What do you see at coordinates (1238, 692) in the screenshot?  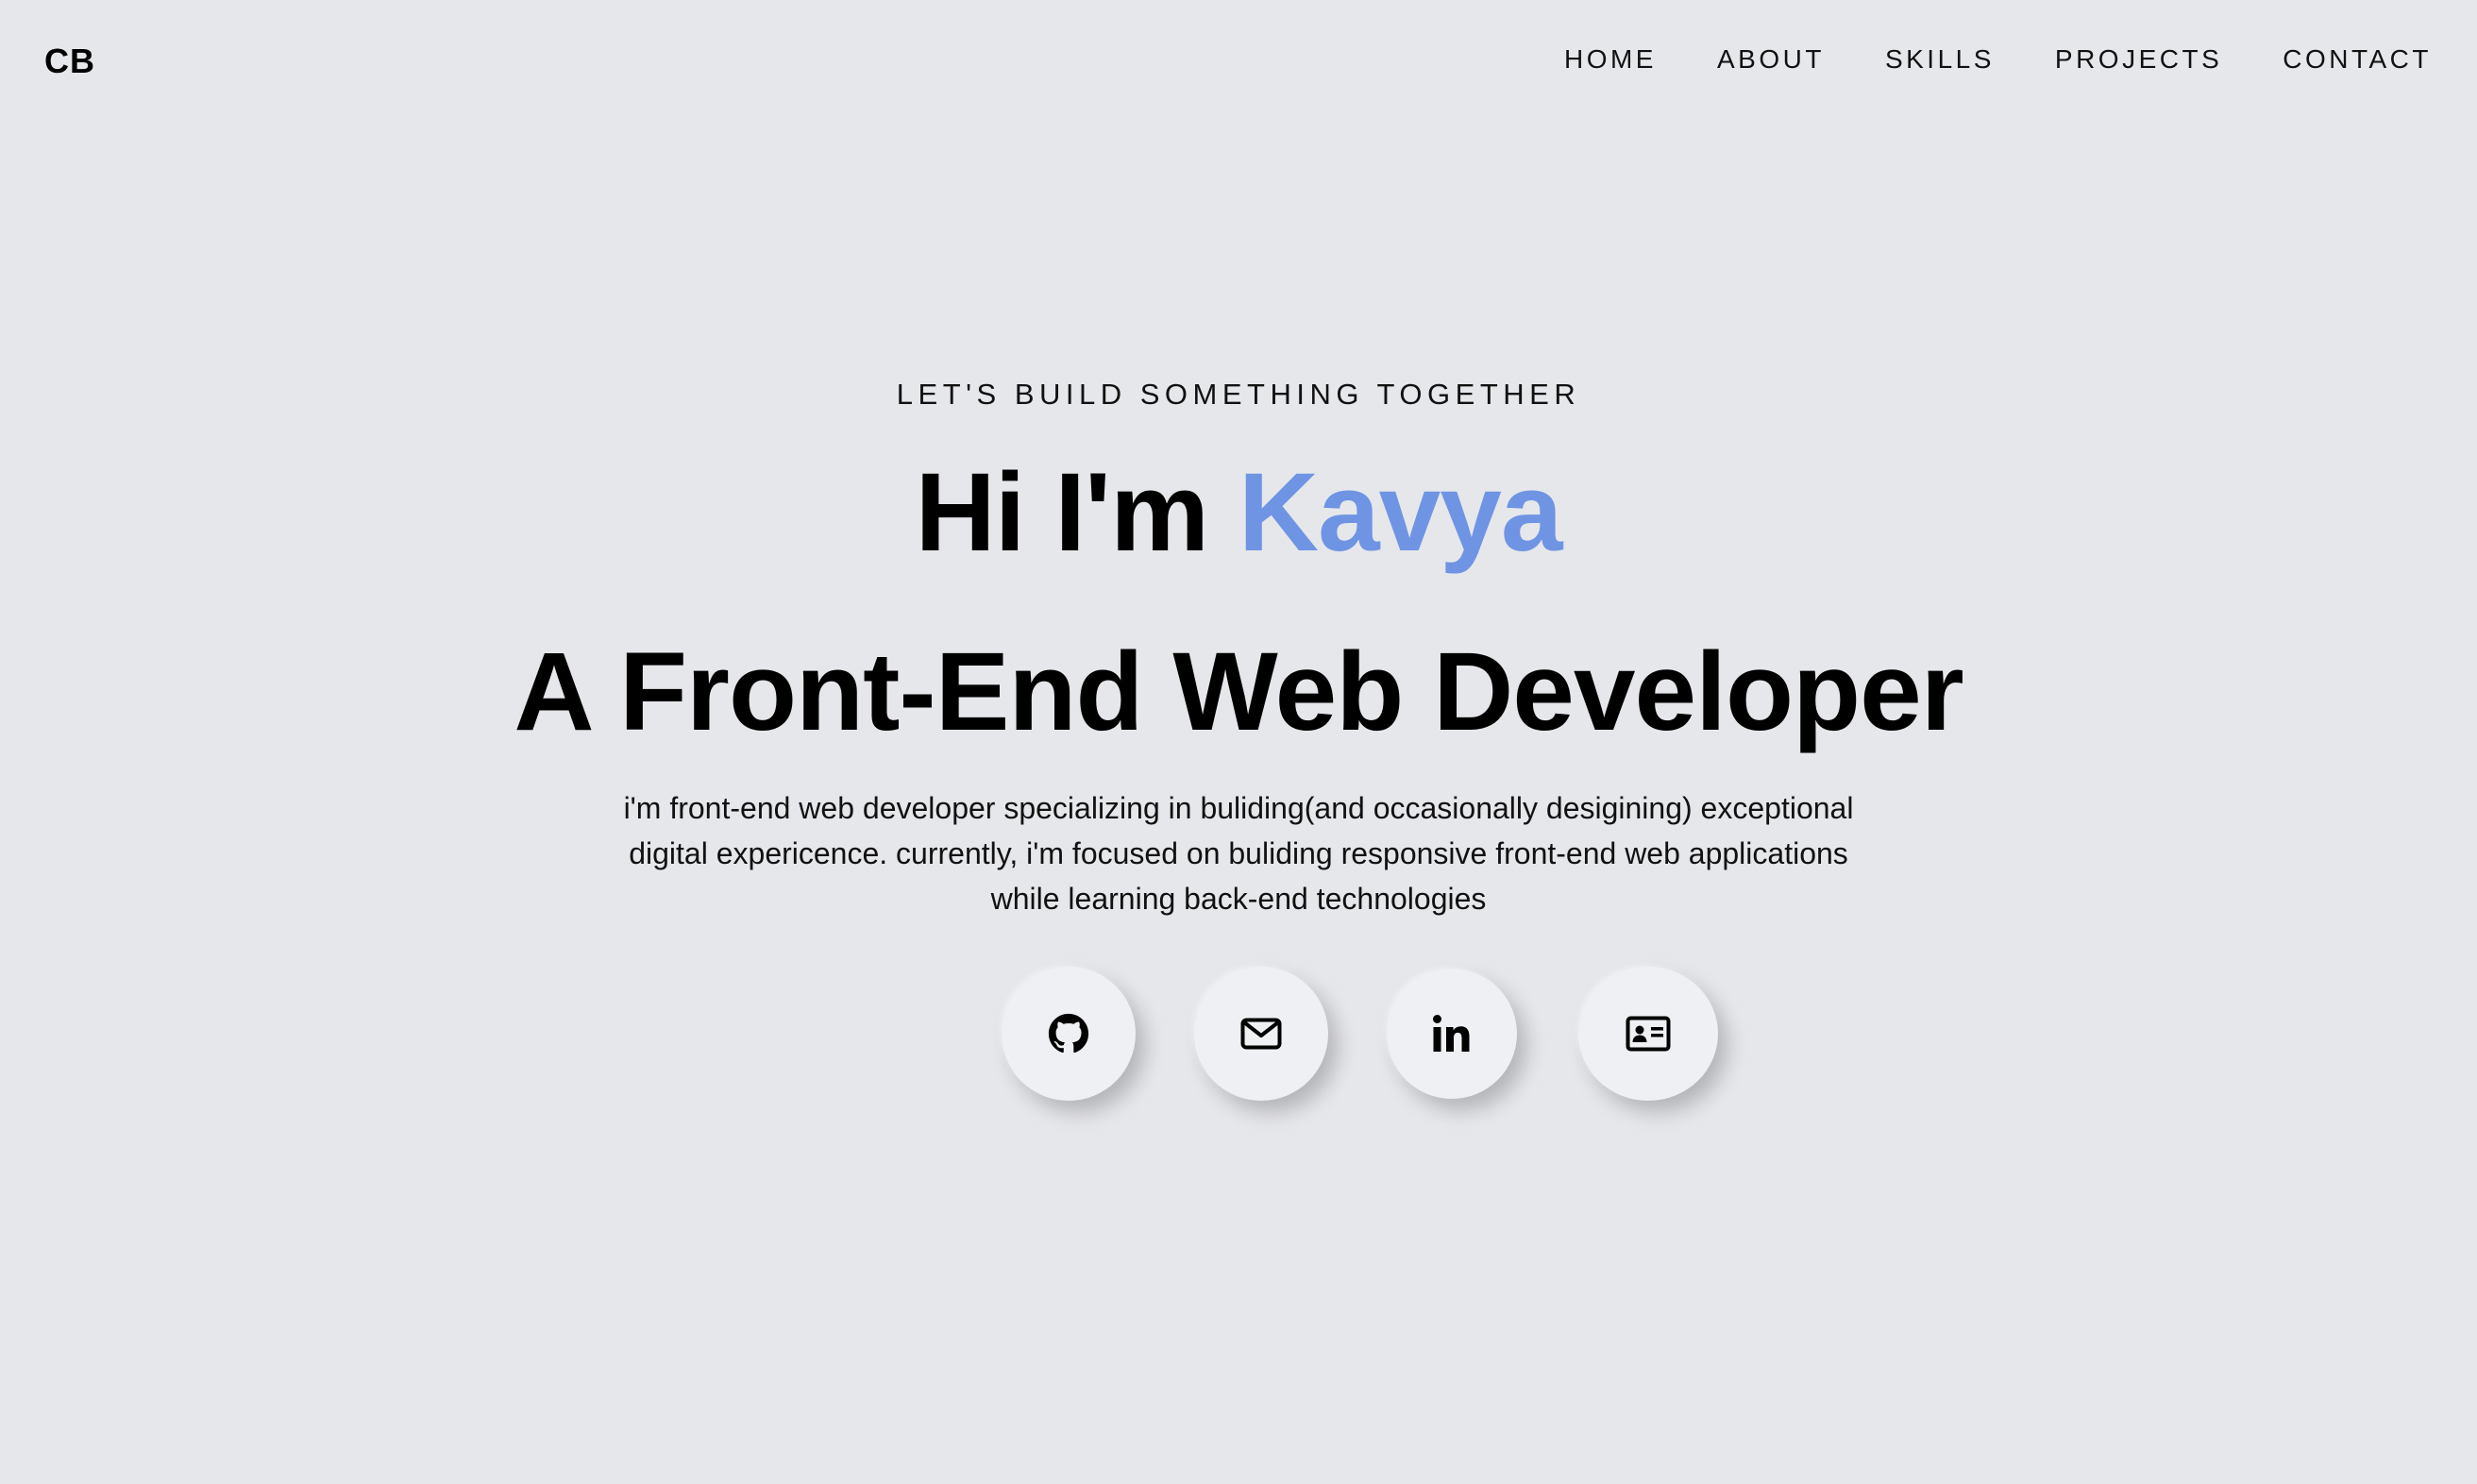 I see `hero-role: A Front-End Web Developer` at bounding box center [1238, 692].